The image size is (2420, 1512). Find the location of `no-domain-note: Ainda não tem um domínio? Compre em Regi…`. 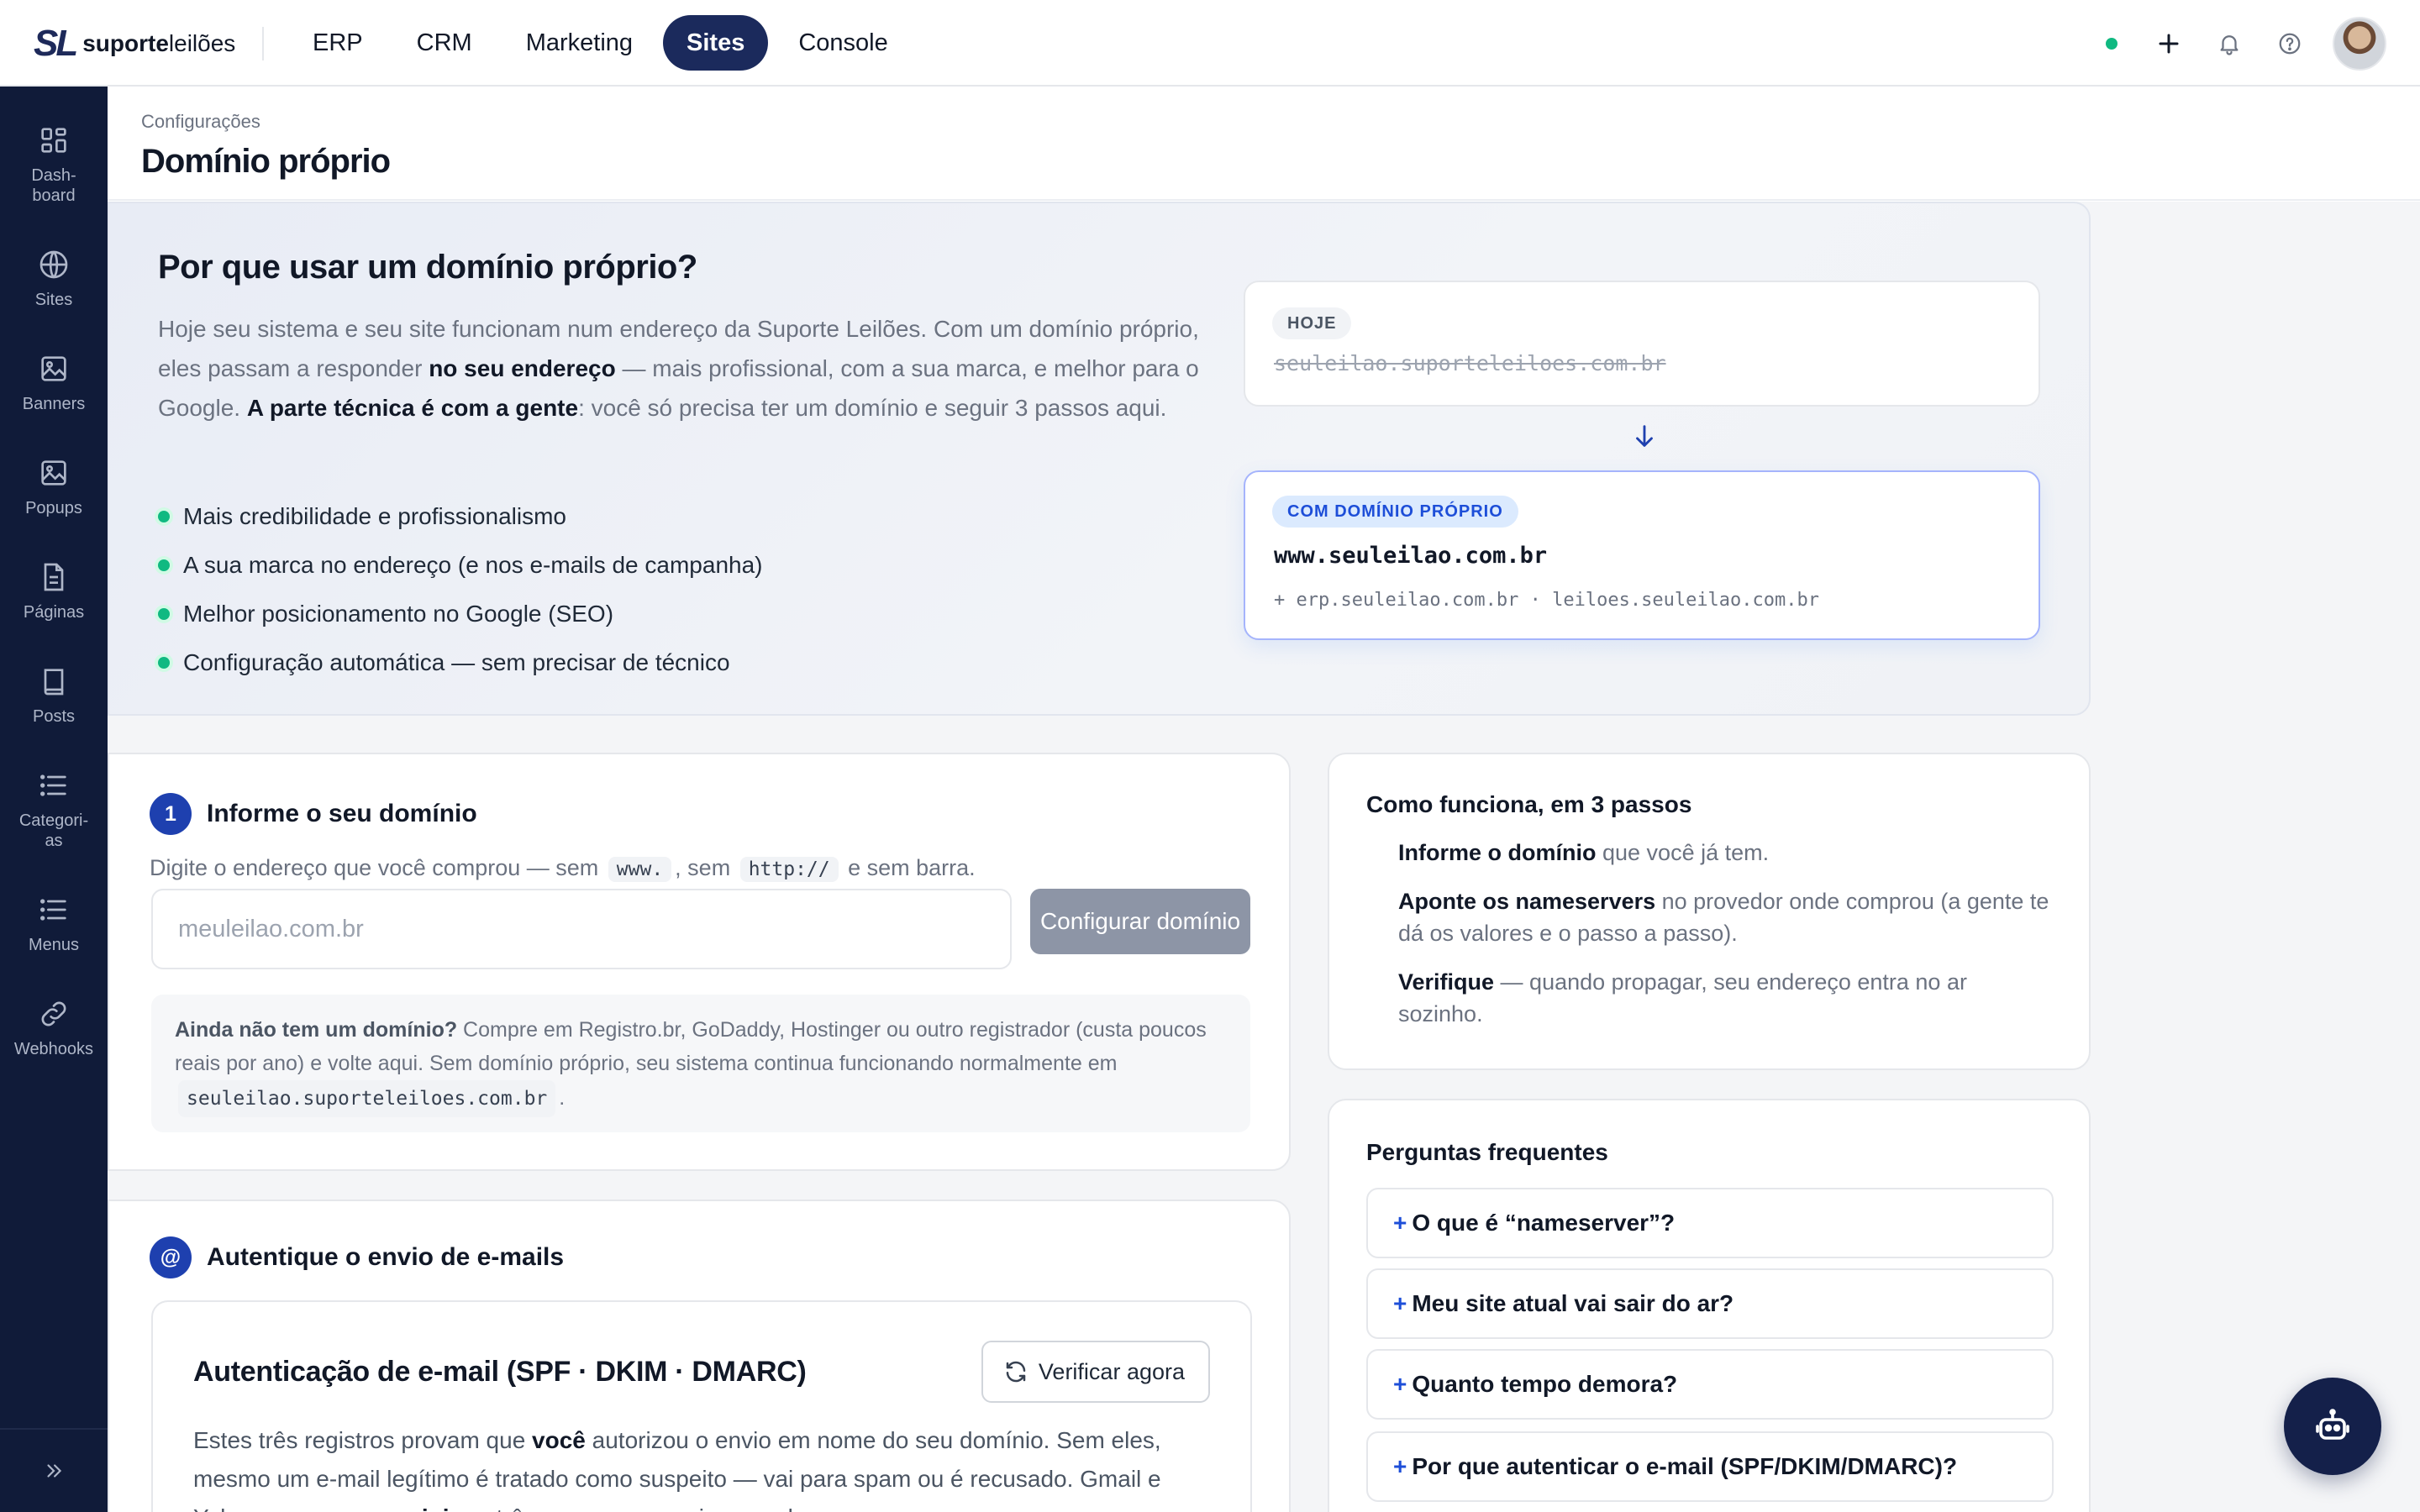

no-domain-note: Ainda não tem um domínio? Compre em Regi… is located at coordinates (701, 1063).